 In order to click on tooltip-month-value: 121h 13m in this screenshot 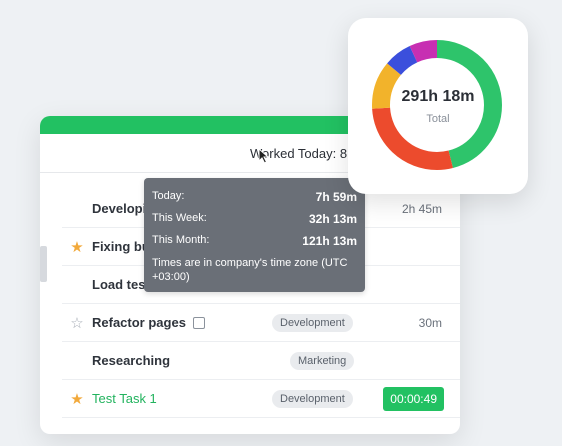, I will do `click(329, 241)`.